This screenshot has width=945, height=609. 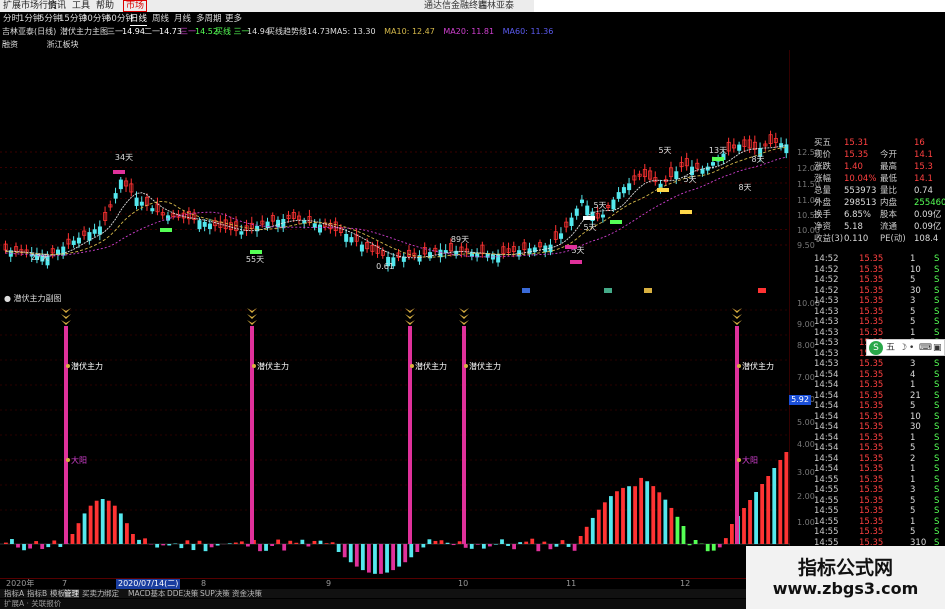 What do you see at coordinates (889, 215) in the screenshot?
I see `quote-cell: 股本` at bounding box center [889, 215].